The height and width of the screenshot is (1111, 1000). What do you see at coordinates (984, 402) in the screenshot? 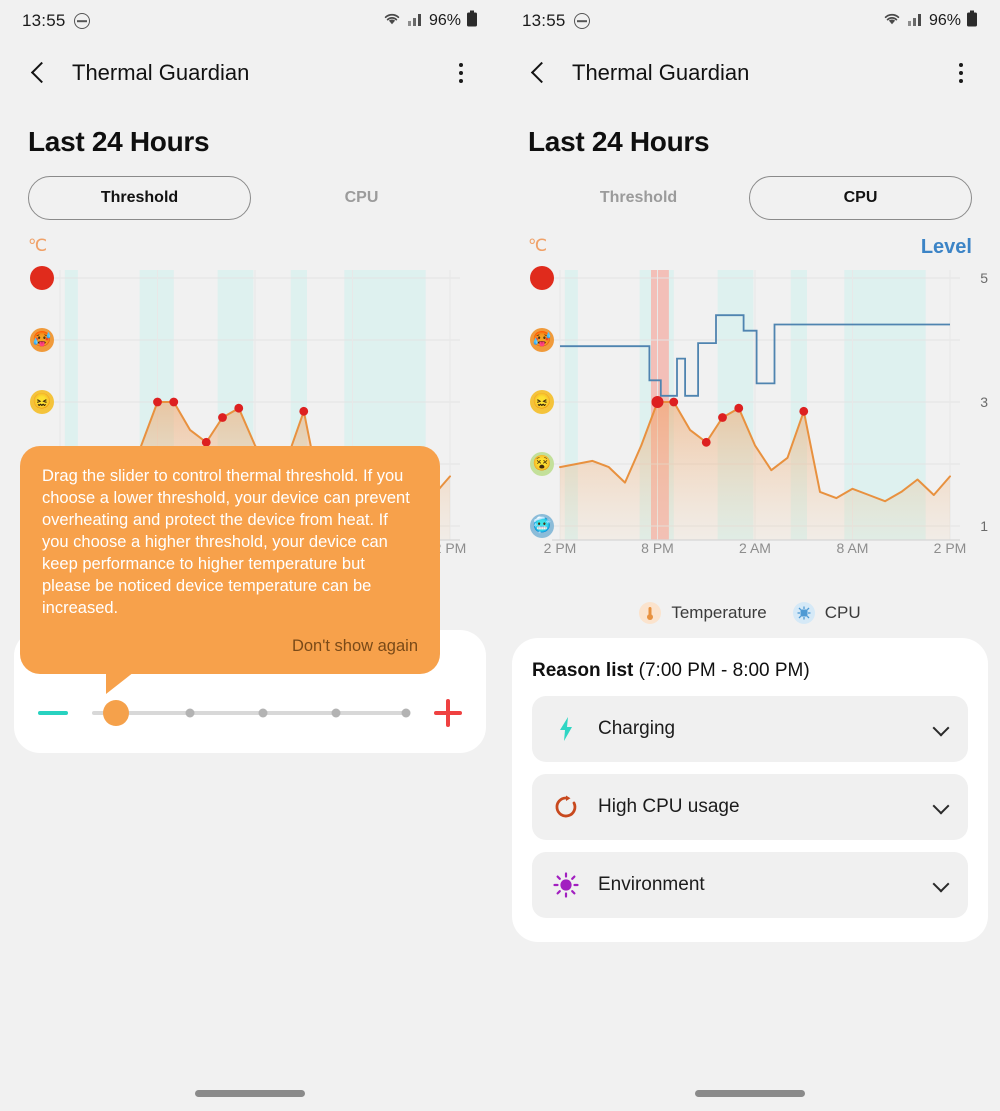
I see `level-tick-label: 3` at bounding box center [984, 402].